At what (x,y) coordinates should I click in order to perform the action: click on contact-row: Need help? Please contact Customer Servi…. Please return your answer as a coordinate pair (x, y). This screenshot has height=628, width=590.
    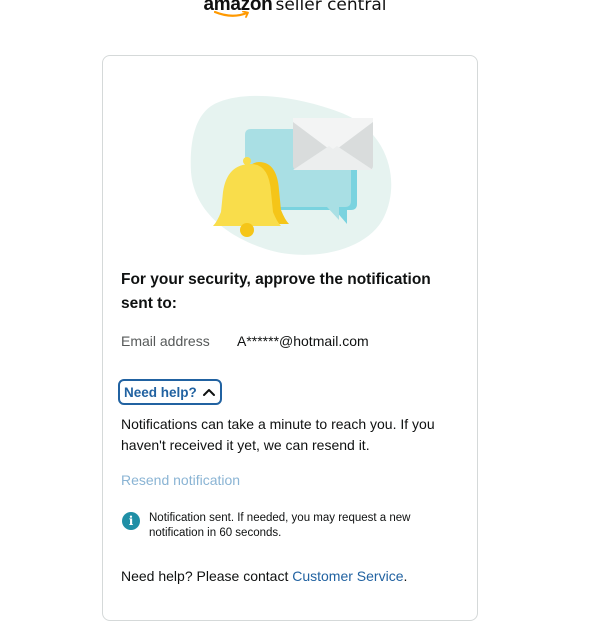
    Looking at the image, I should click on (264, 576).